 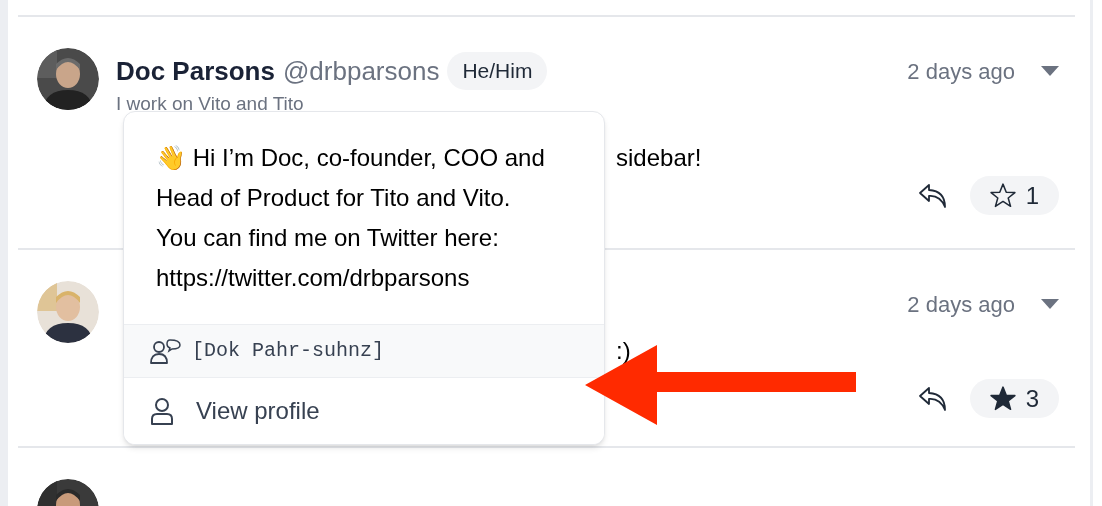 What do you see at coordinates (1014, 195) in the screenshot?
I see `star-button: 1` at bounding box center [1014, 195].